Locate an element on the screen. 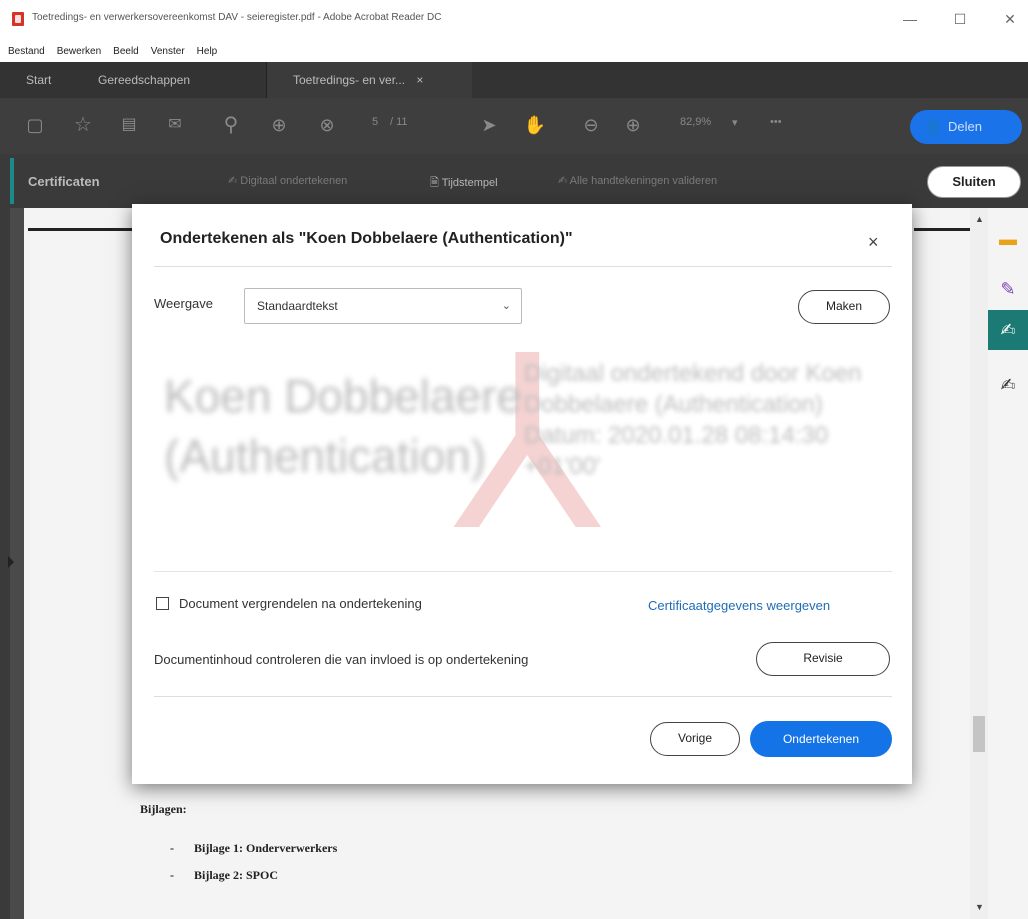 This screenshot has height=919, width=1028. zoom-search-icon: ⚲ is located at coordinates (231, 125).